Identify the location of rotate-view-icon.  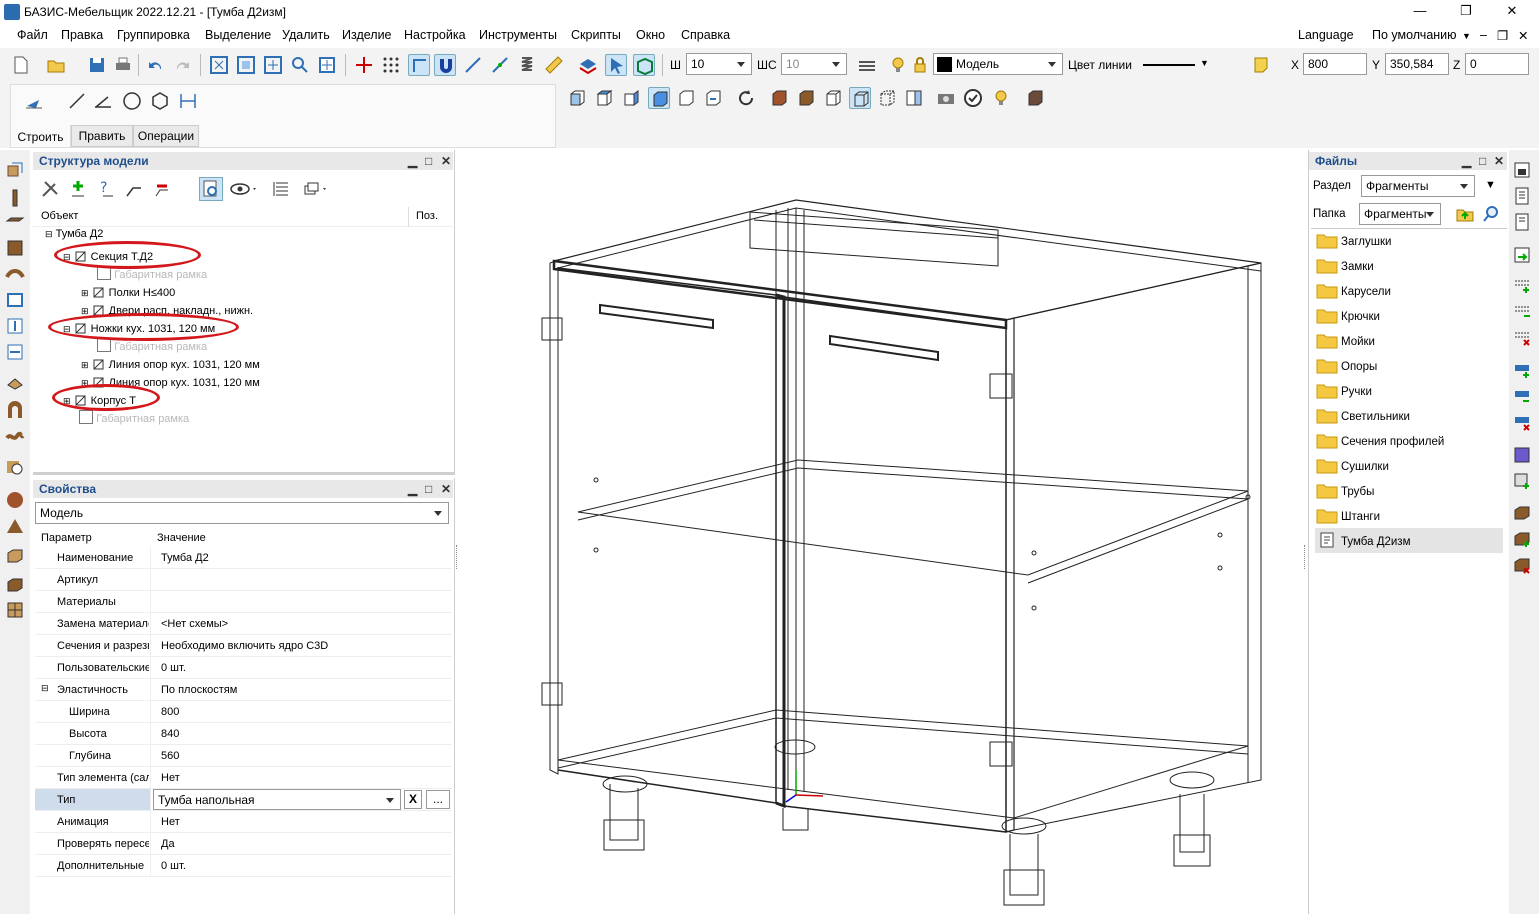
(746, 98).